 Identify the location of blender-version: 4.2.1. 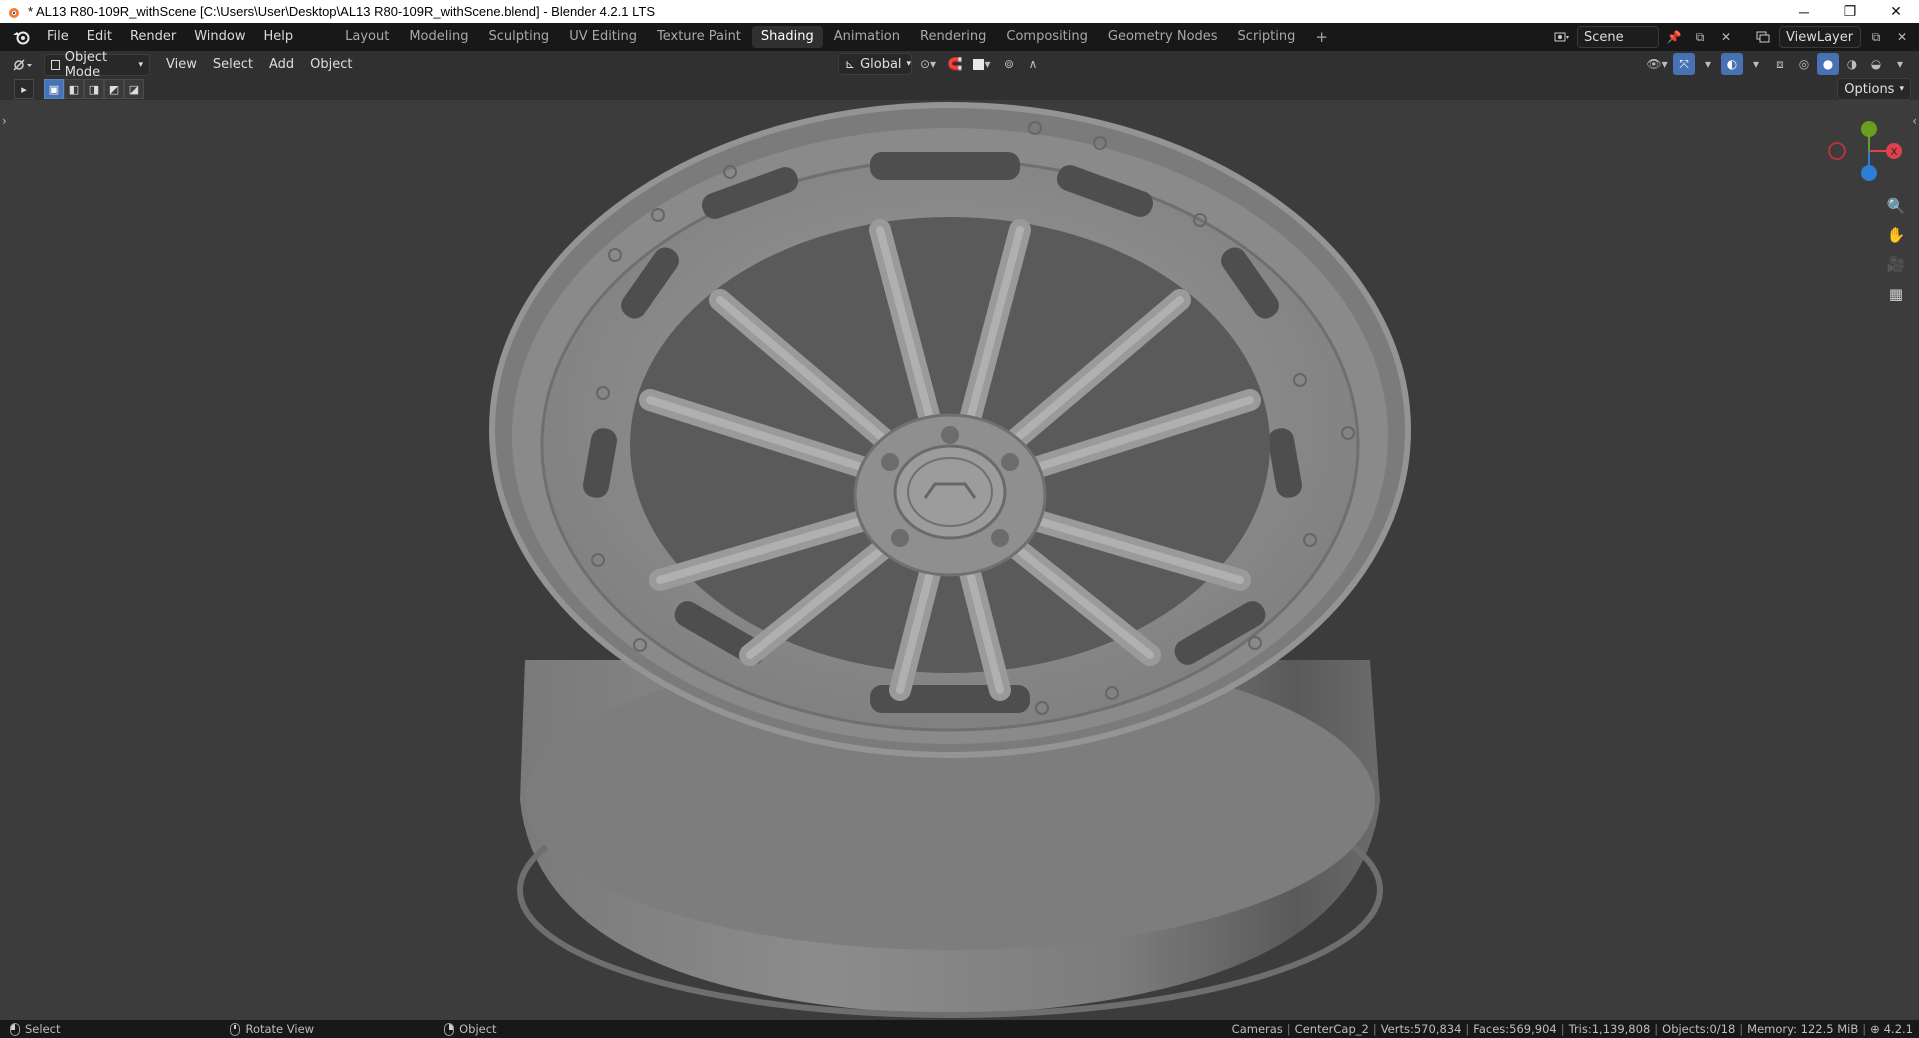
(1898, 1029).